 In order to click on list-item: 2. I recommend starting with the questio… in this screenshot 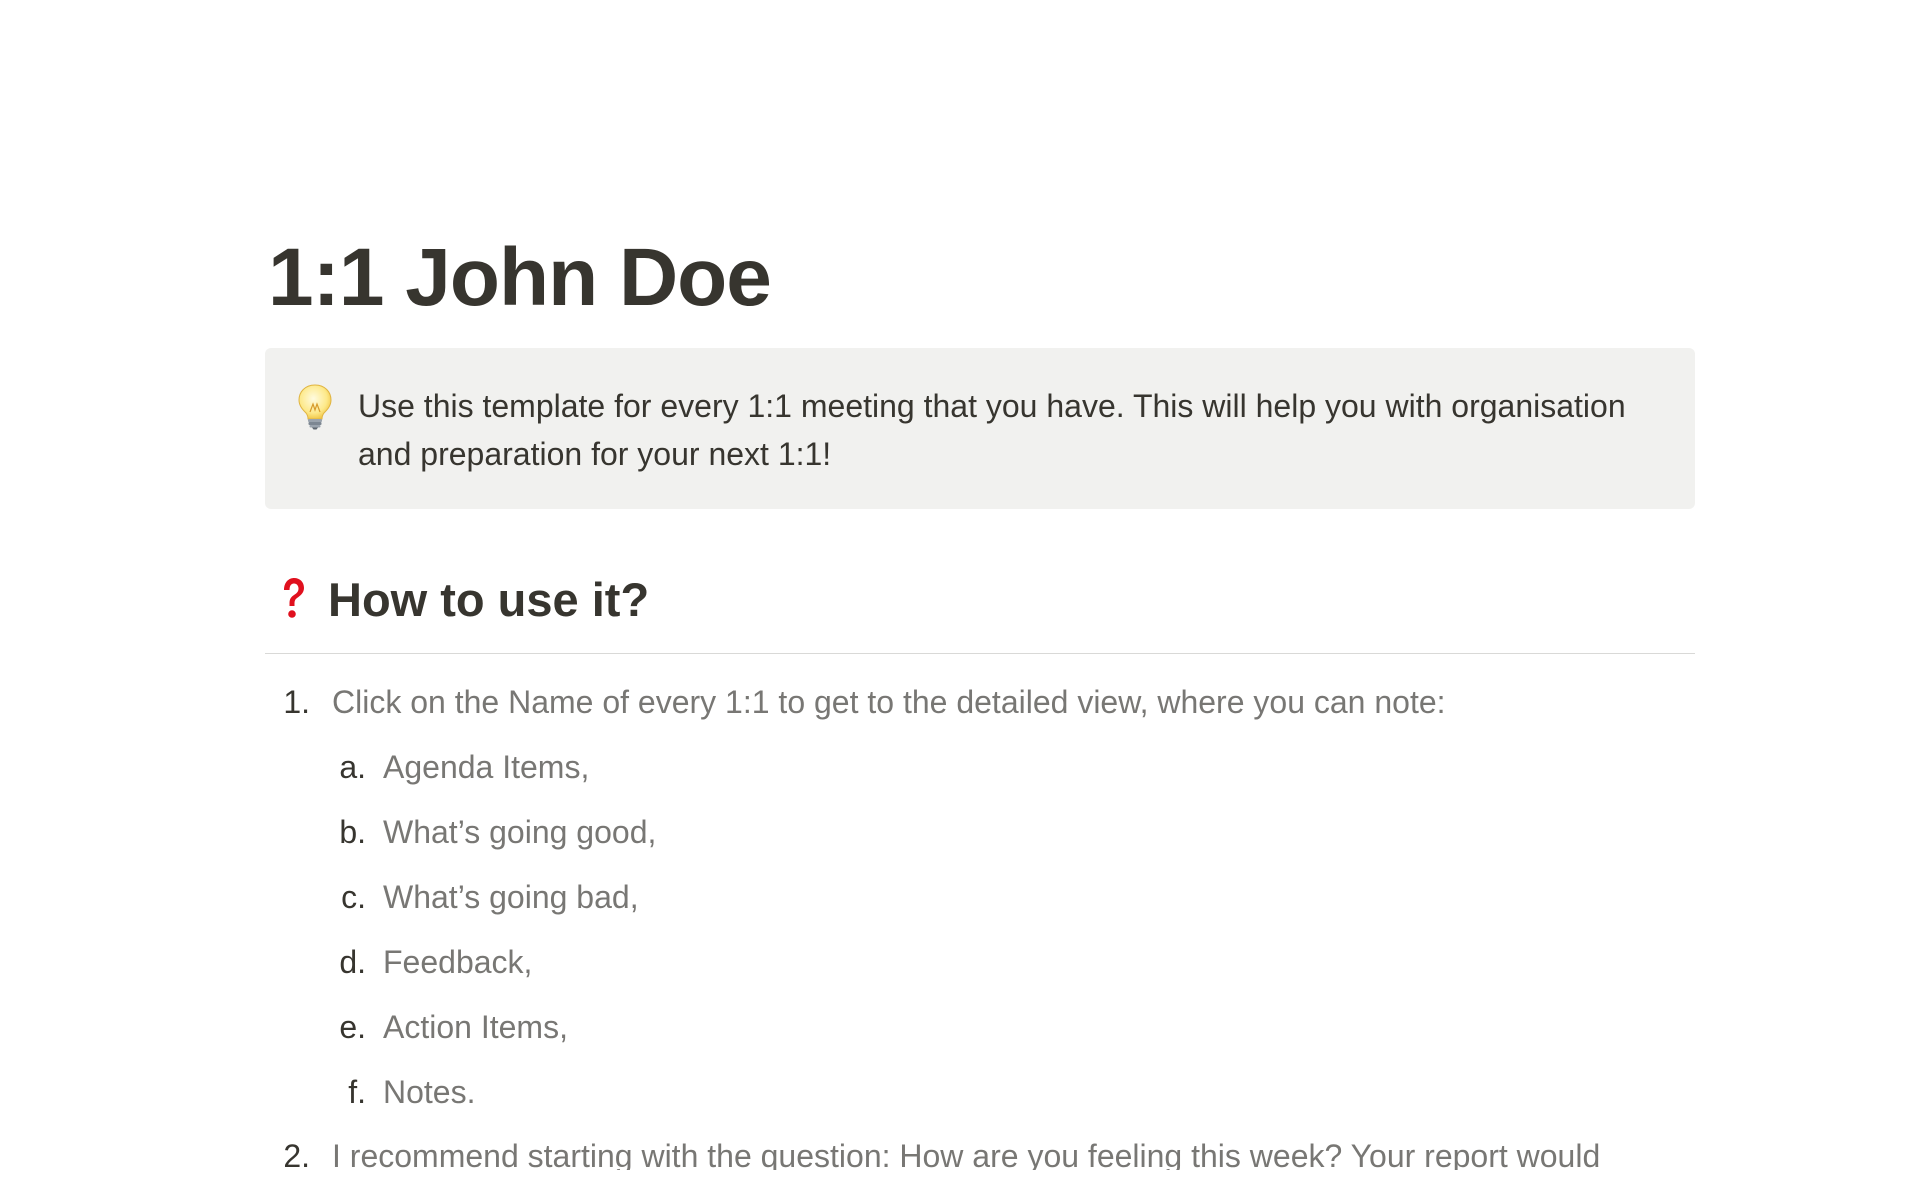, I will do `click(982, 1152)`.